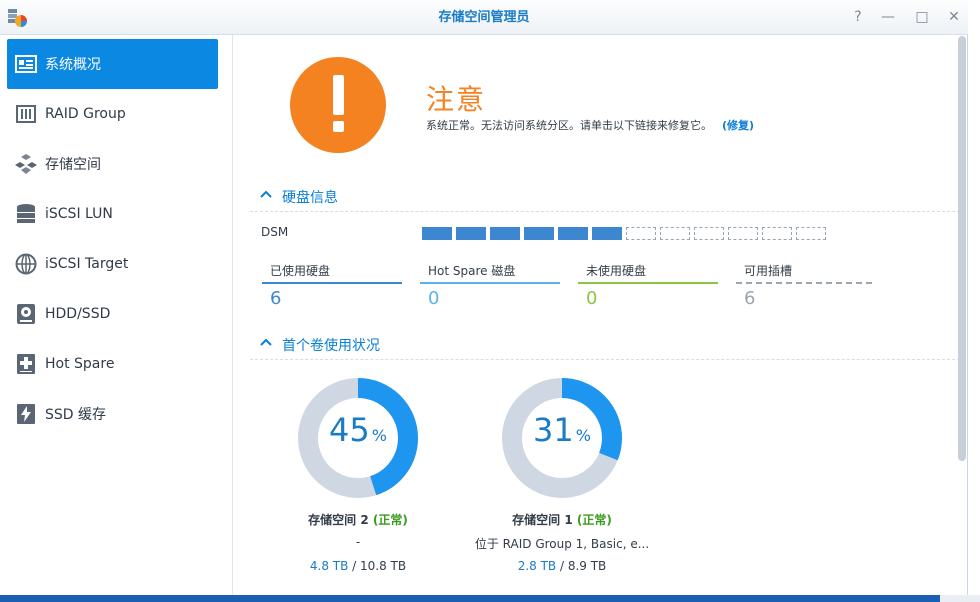 This screenshot has height=602, width=980. I want to click on volume-usage-section-header: 首个卷使用状况, so click(607, 347).